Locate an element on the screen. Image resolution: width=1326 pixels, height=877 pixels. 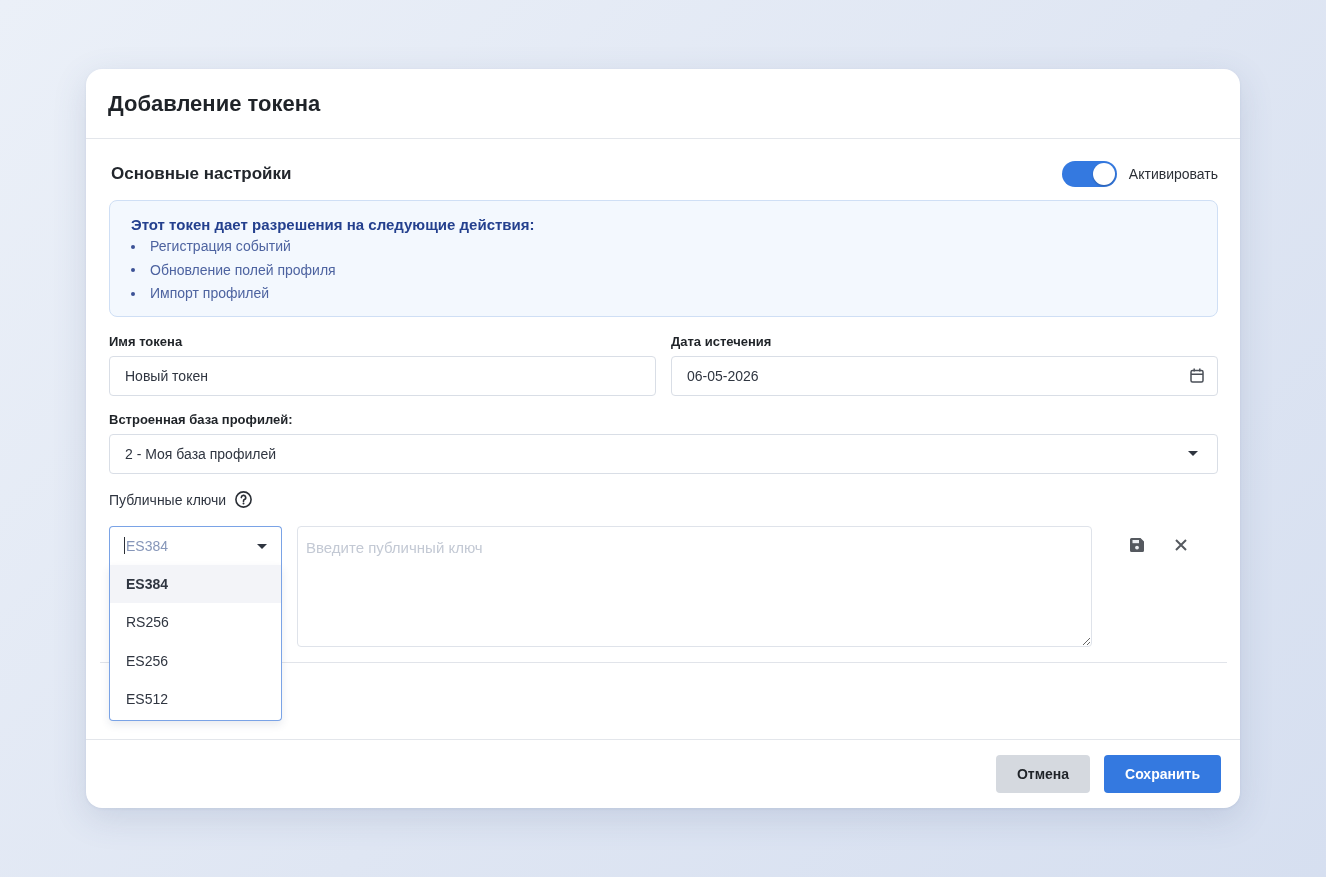
field-label: Встроенная база профилей: is located at coordinates (201, 419).